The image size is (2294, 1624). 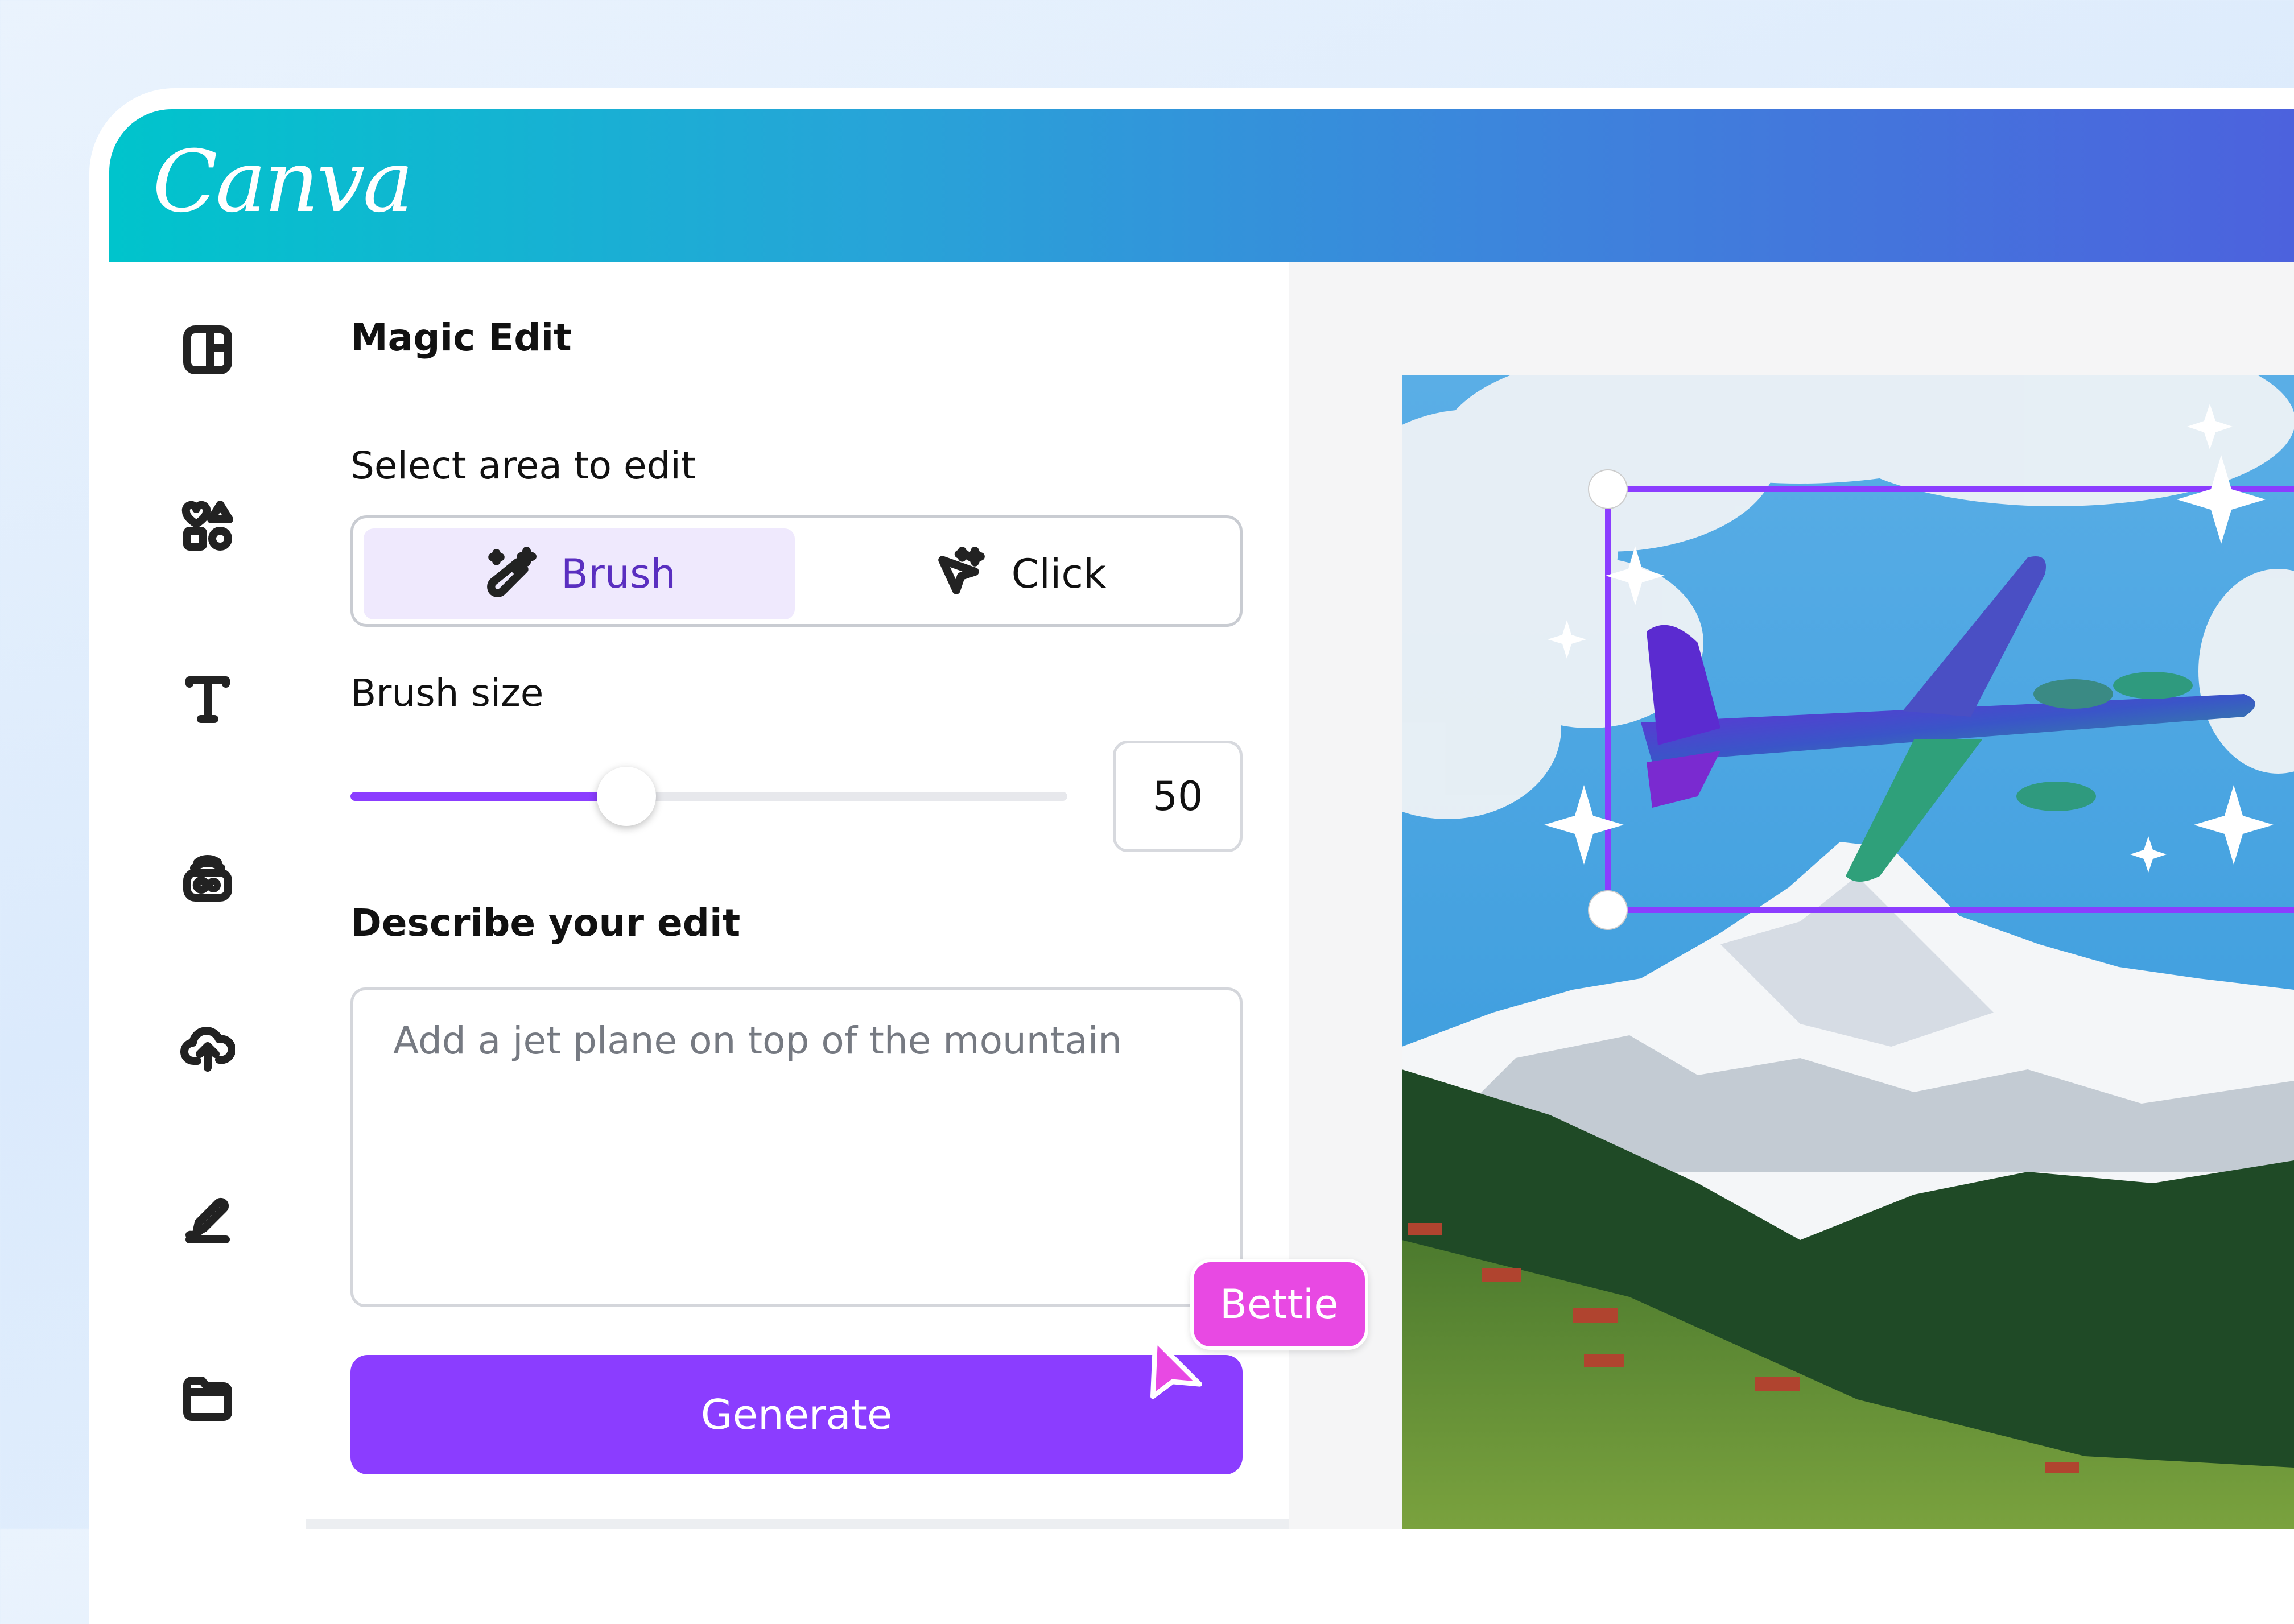 I want to click on canva-logo: Canva, so click(x=283, y=182).